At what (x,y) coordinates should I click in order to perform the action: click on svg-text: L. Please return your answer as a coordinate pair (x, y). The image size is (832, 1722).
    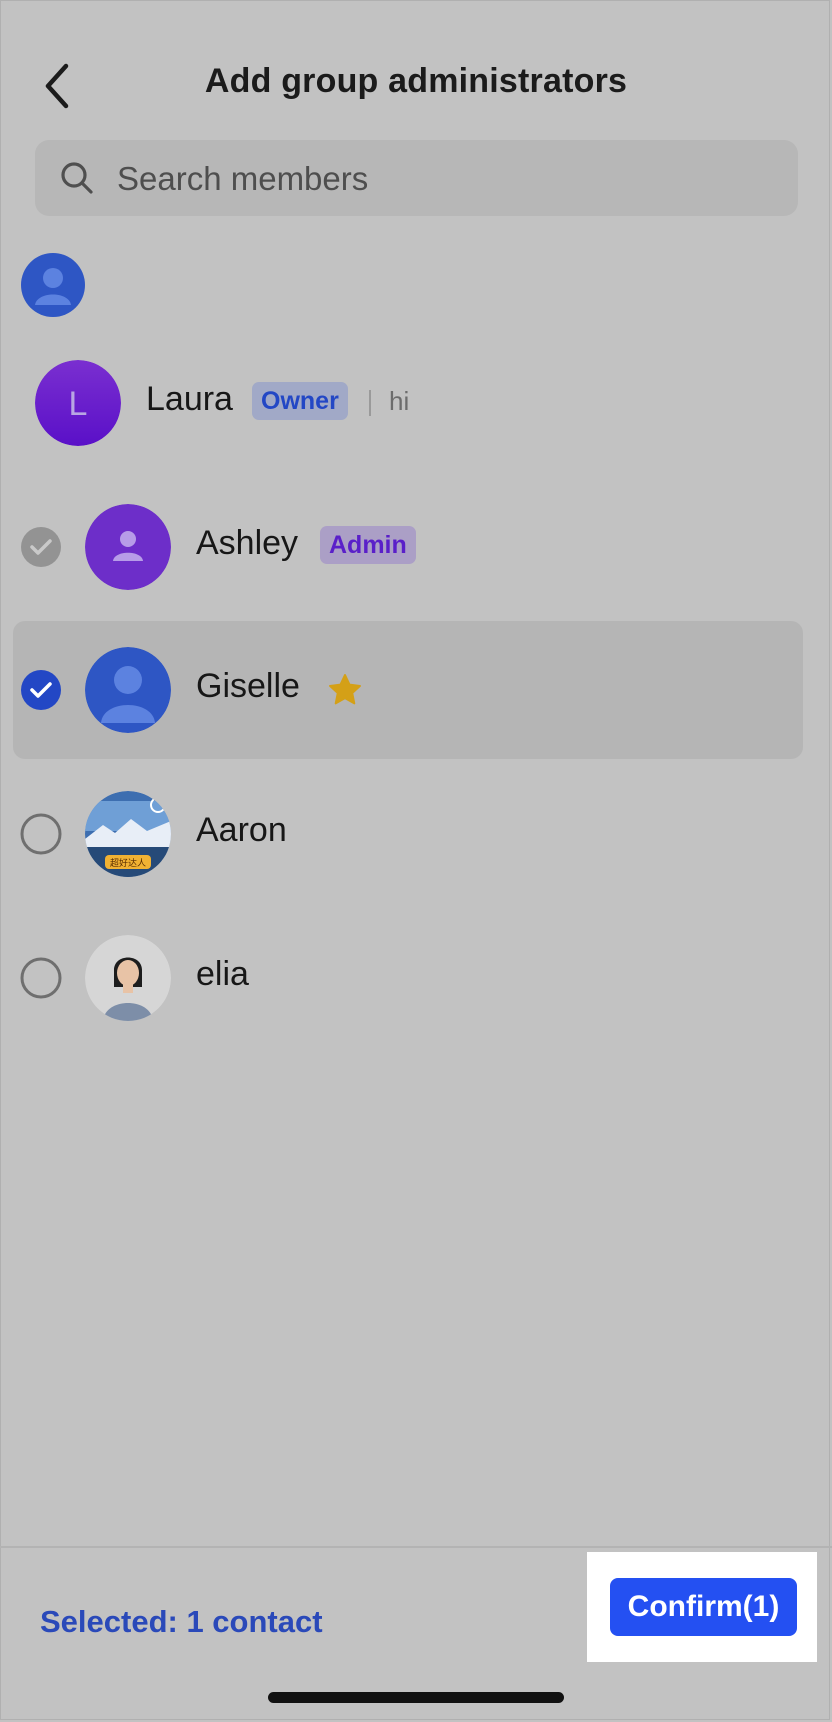
    Looking at the image, I should click on (78, 404).